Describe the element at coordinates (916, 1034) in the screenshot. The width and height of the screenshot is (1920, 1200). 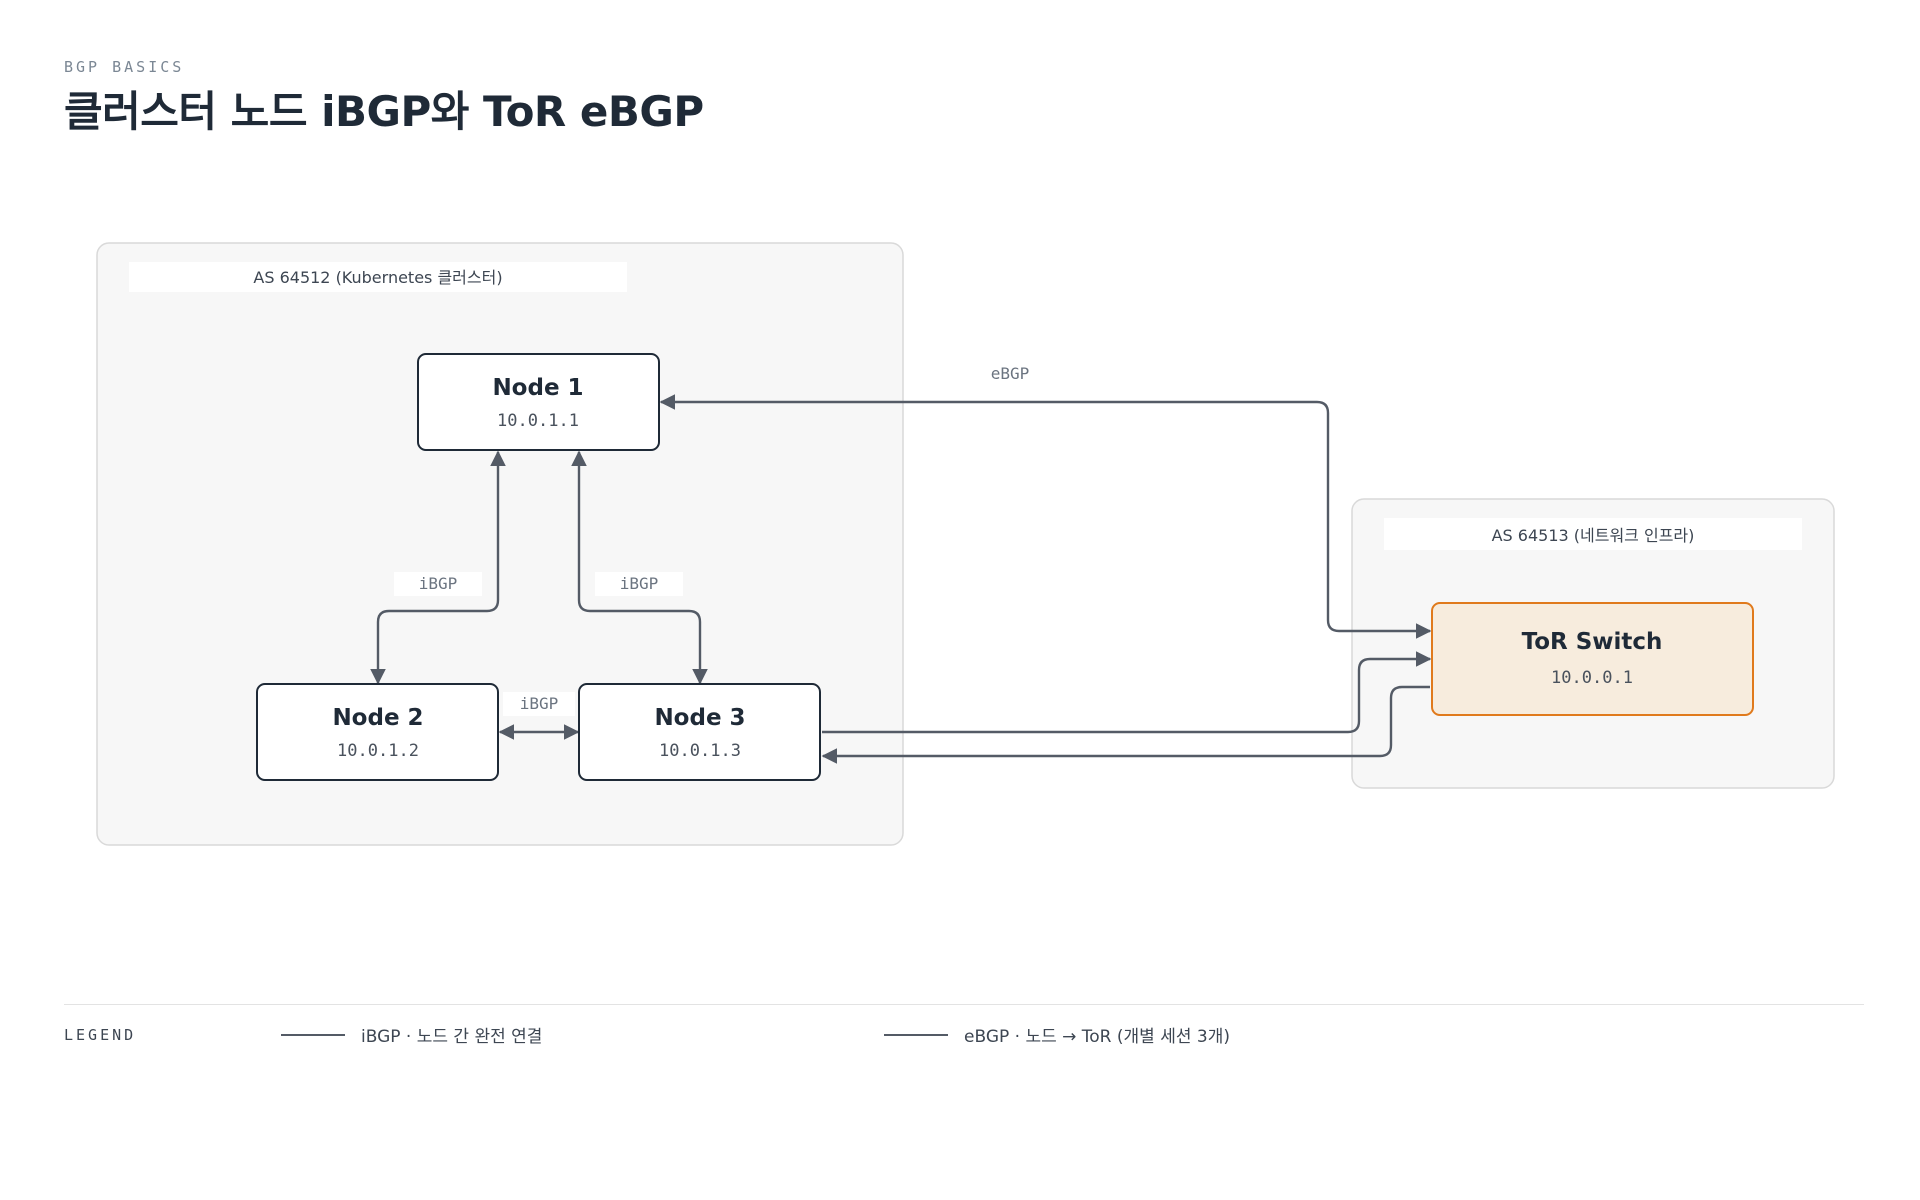
I see `legend-line-ebgp` at that location.